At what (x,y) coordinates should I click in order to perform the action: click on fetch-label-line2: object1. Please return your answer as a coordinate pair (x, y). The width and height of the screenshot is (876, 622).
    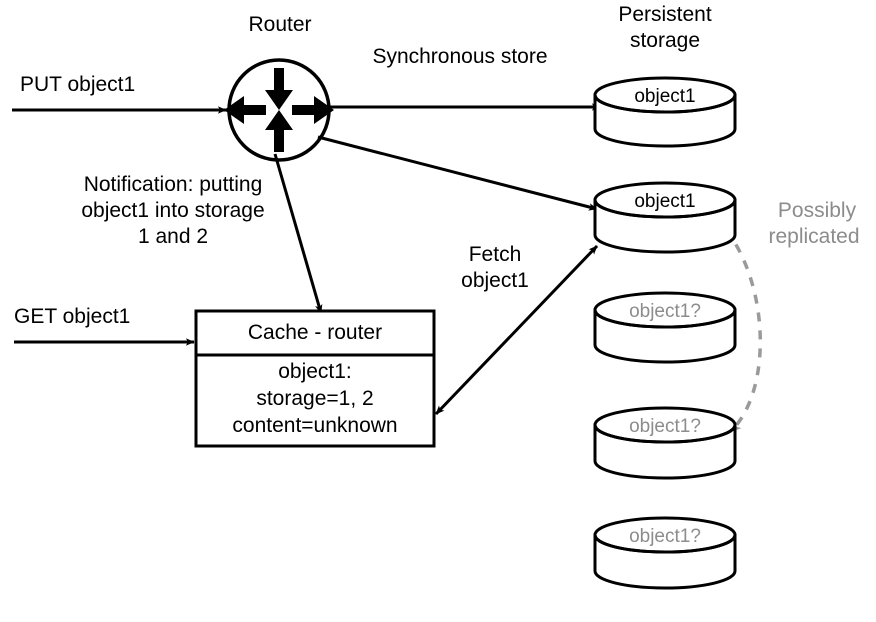
    Looking at the image, I should click on (495, 280).